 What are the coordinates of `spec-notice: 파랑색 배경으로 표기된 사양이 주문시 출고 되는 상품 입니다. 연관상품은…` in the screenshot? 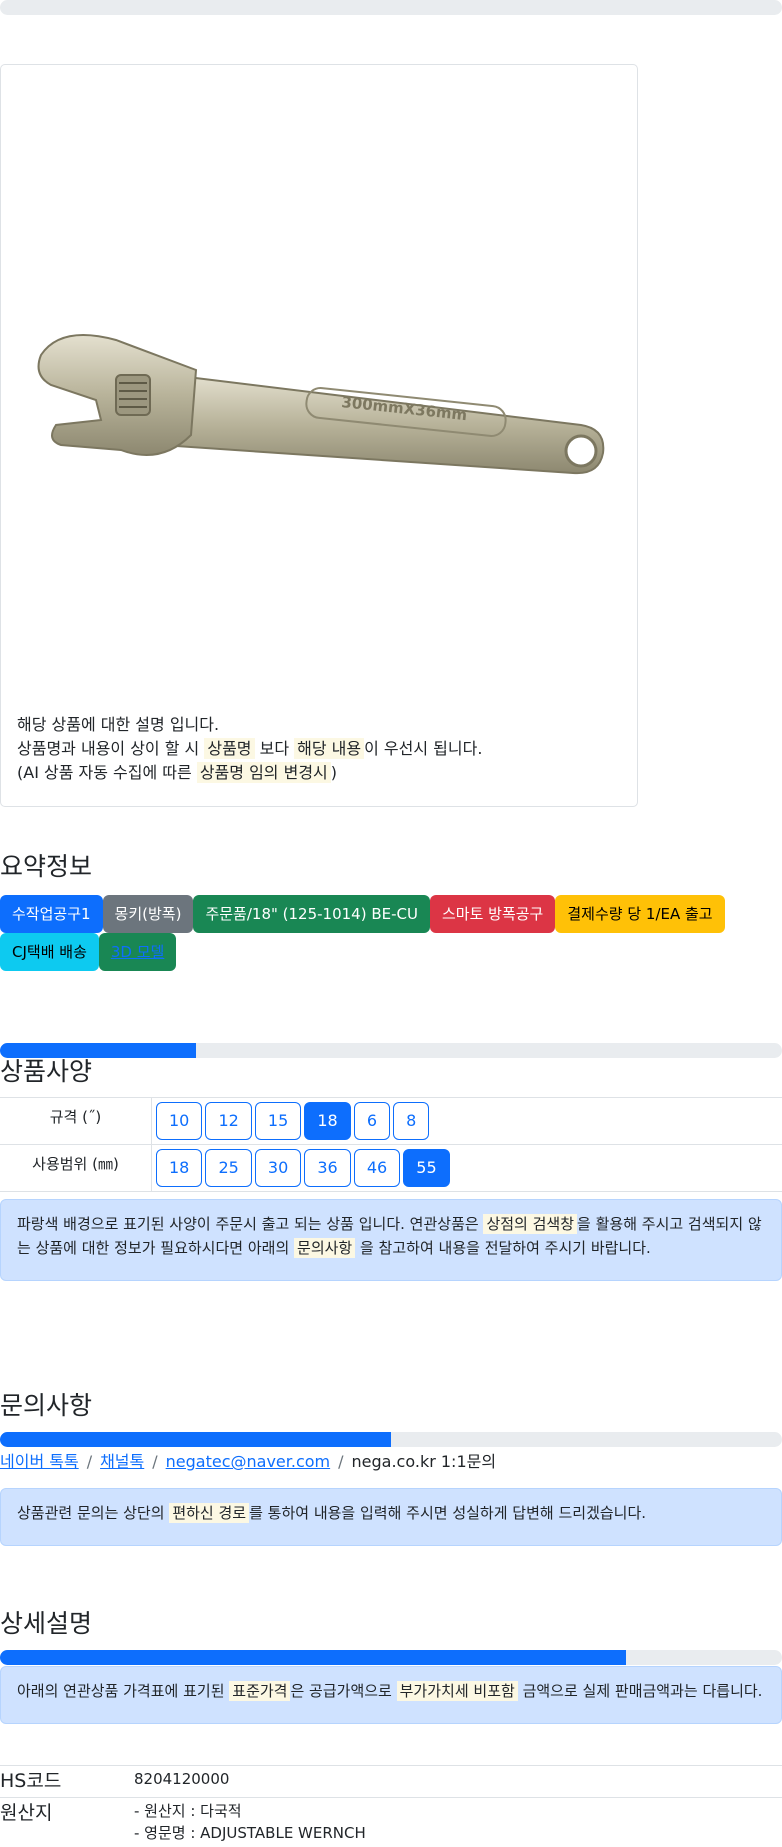 It's located at (391, 1240).